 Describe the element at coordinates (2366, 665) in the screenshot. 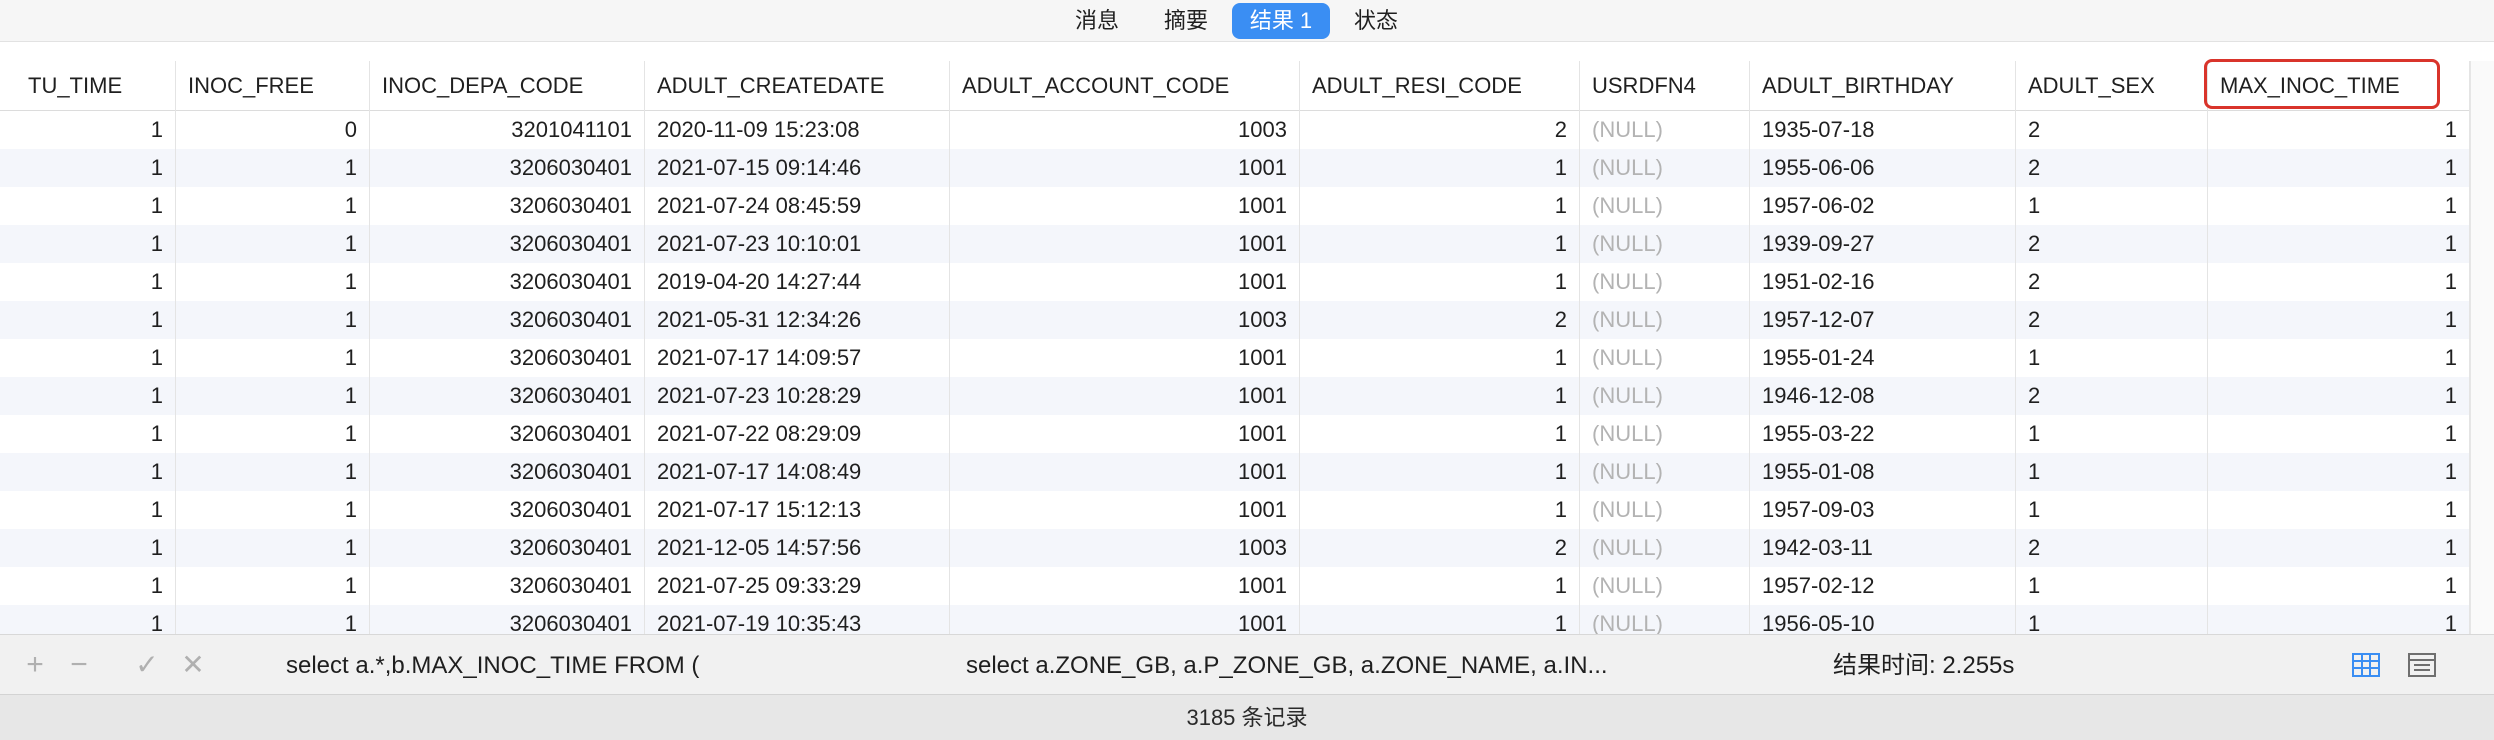

I see `grid-view-icon` at that location.